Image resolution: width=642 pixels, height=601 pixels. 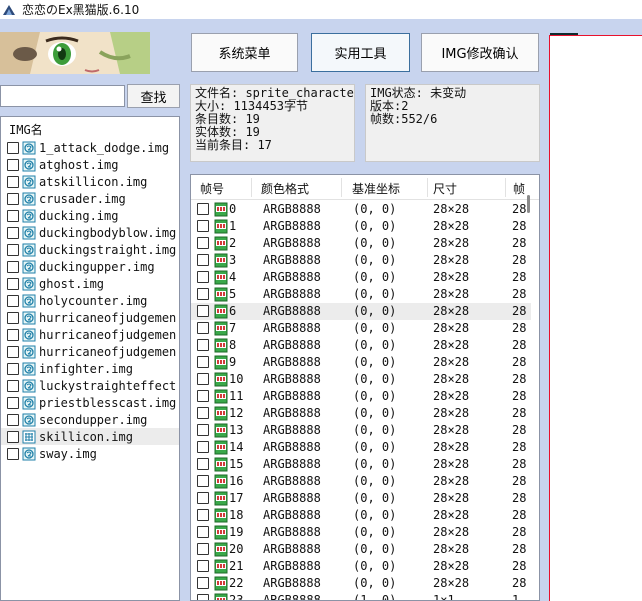 I want to click on img-list-item: holycounter.img, so click(x=90, y=300).